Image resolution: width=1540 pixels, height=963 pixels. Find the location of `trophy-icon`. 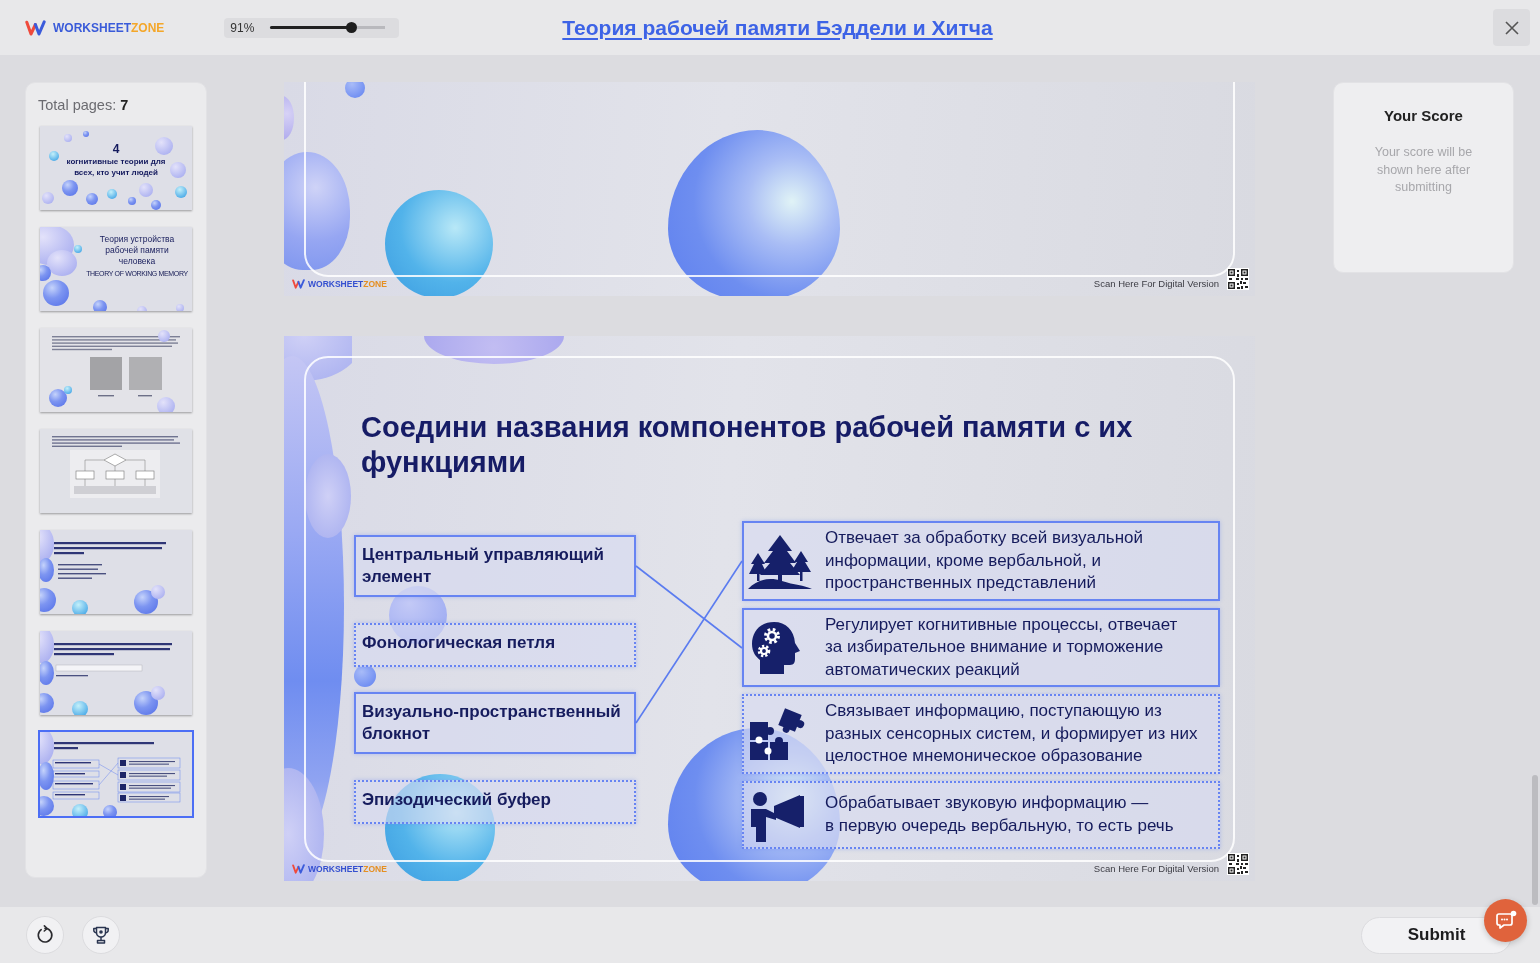

trophy-icon is located at coordinates (101, 935).